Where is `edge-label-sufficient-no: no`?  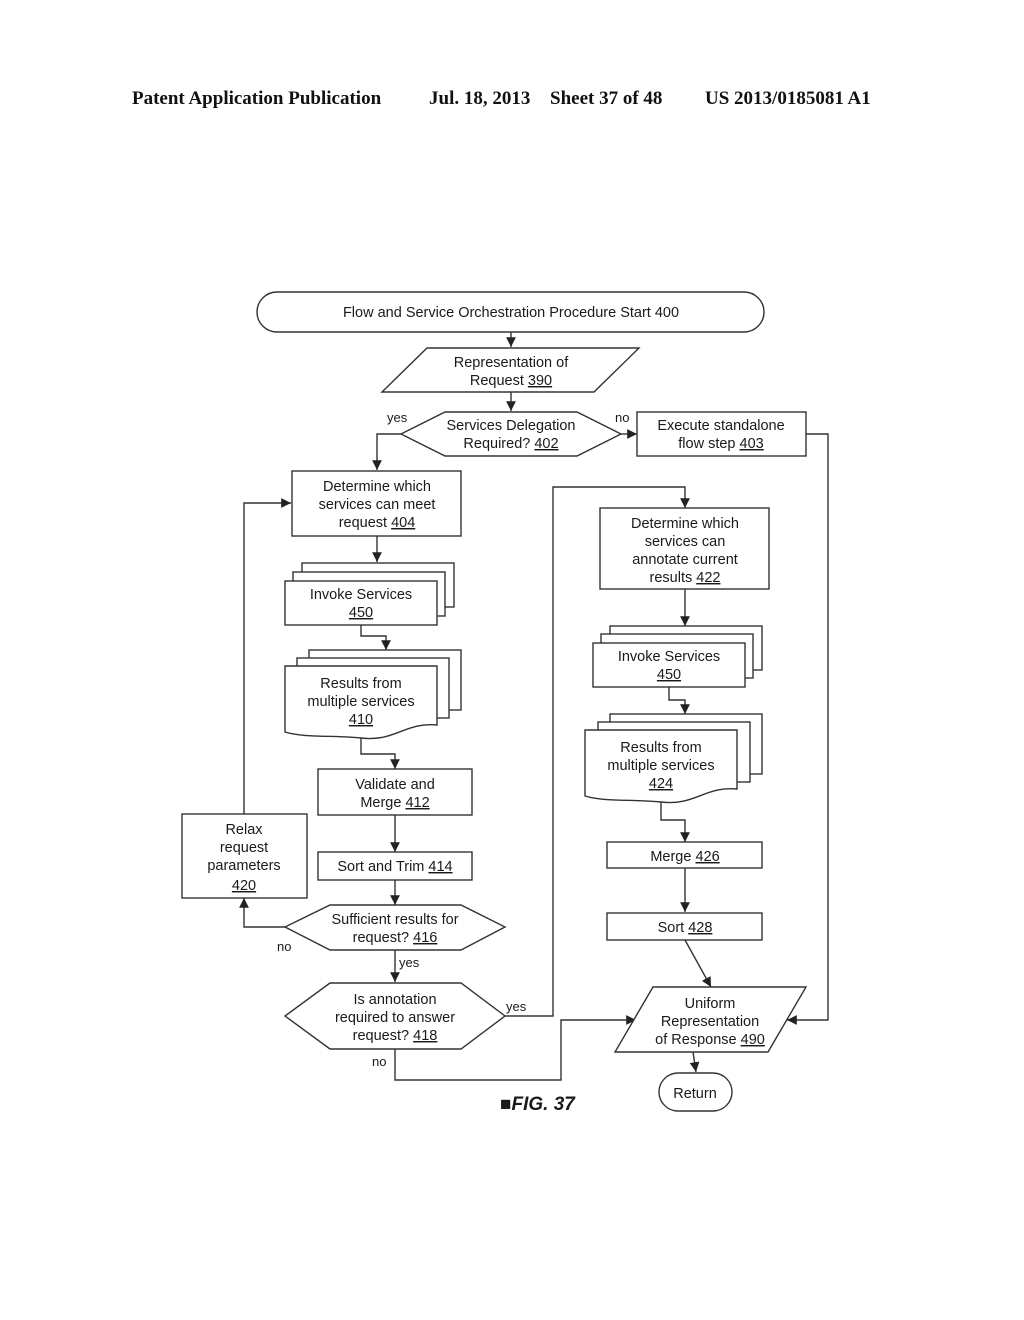 edge-label-sufficient-no: no is located at coordinates (284, 946).